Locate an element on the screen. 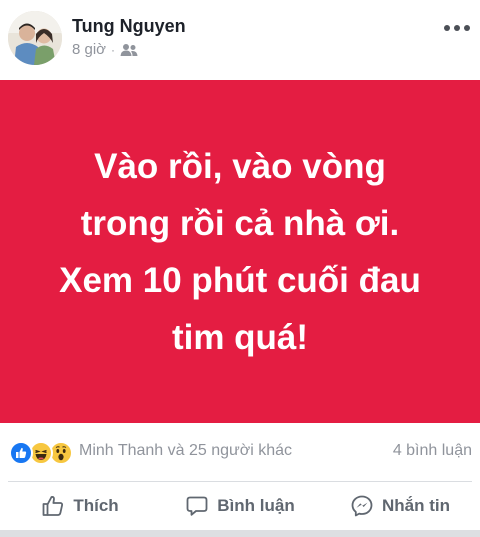 The height and width of the screenshot is (537, 480). comment-count: 4 bình luận is located at coordinates (432, 451).